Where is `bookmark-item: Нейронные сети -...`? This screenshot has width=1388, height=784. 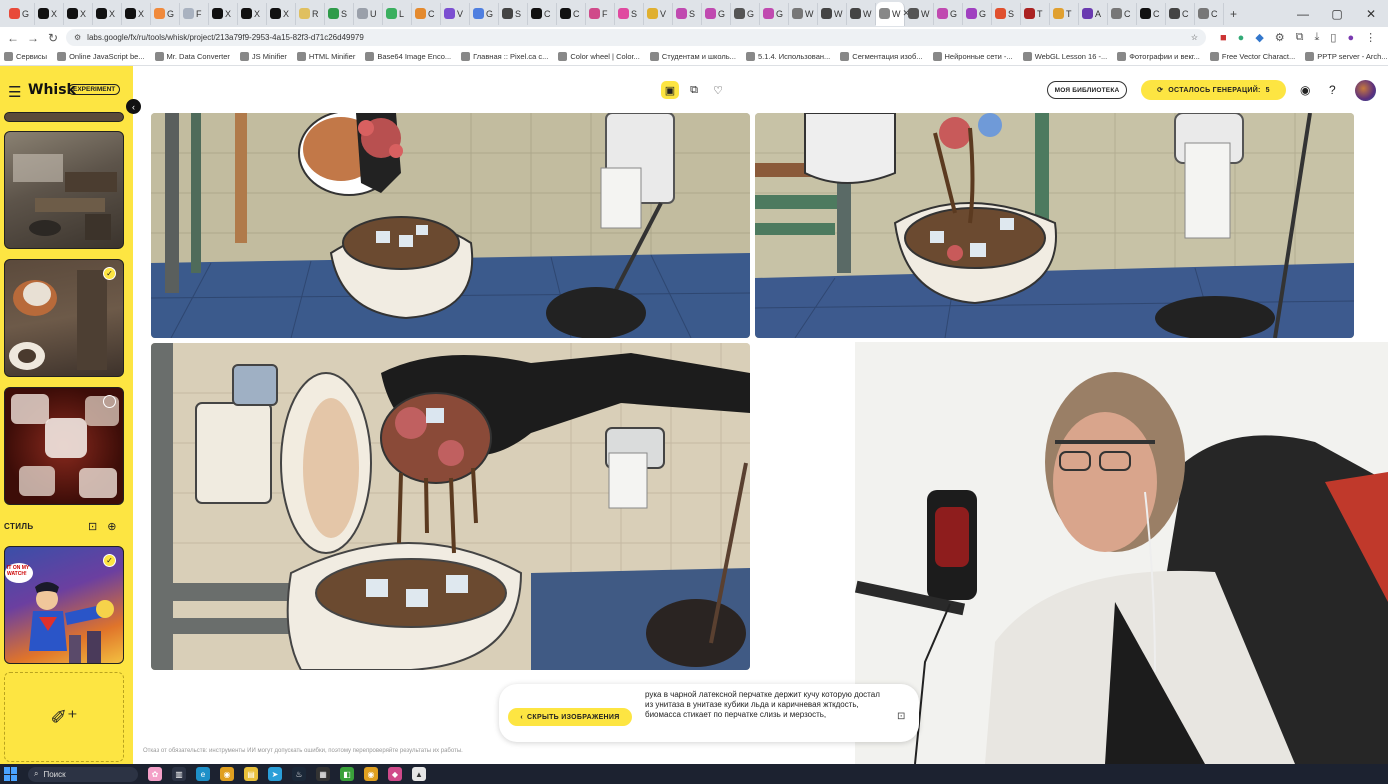
bookmark-item: Нейронные сети -... is located at coordinates (972, 56).